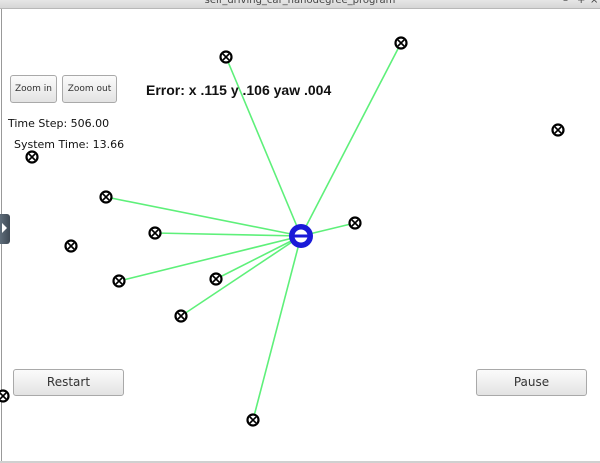 The height and width of the screenshot is (463, 600). Describe the element at coordinates (59, 123) in the screenshot. I see `time-step-readout: Time Step: 506.00` at that location.